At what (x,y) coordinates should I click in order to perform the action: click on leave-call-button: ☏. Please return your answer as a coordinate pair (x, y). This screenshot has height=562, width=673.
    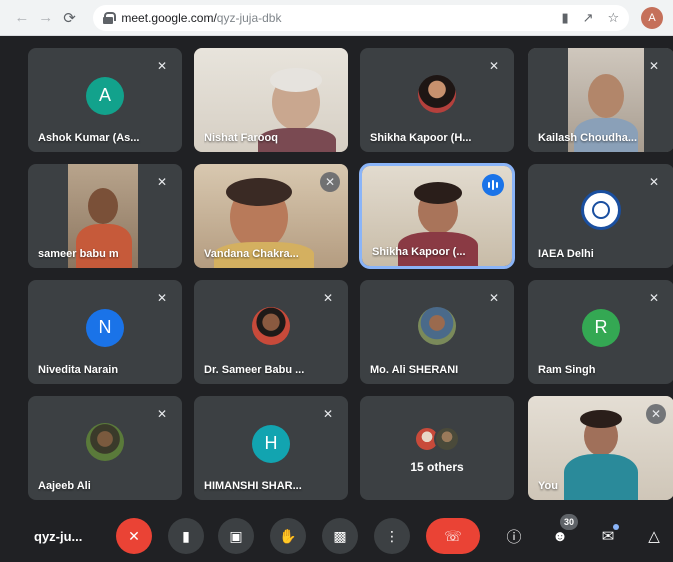
    Looking at the image, I should click on (453, 536).